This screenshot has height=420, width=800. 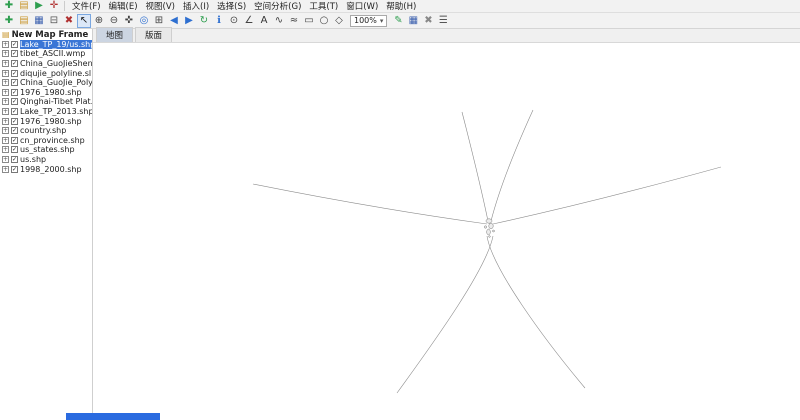 What do you see at coordinates (51, 169) in the screenshot?
I see `layer-label: 1998_2000.shp` at bounding box center [51, 169].